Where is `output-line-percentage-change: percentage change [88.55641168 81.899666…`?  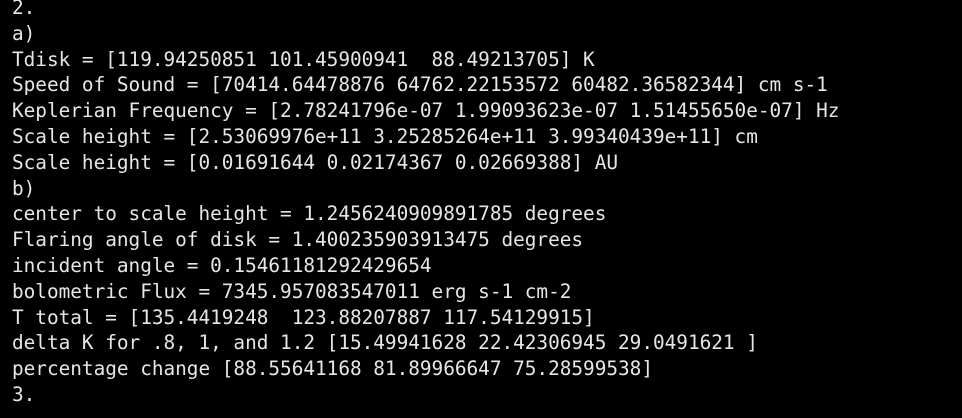
output-line-percentage-change: percentage change [88.55641168 81.899666… is located at coordinates (332, 369).